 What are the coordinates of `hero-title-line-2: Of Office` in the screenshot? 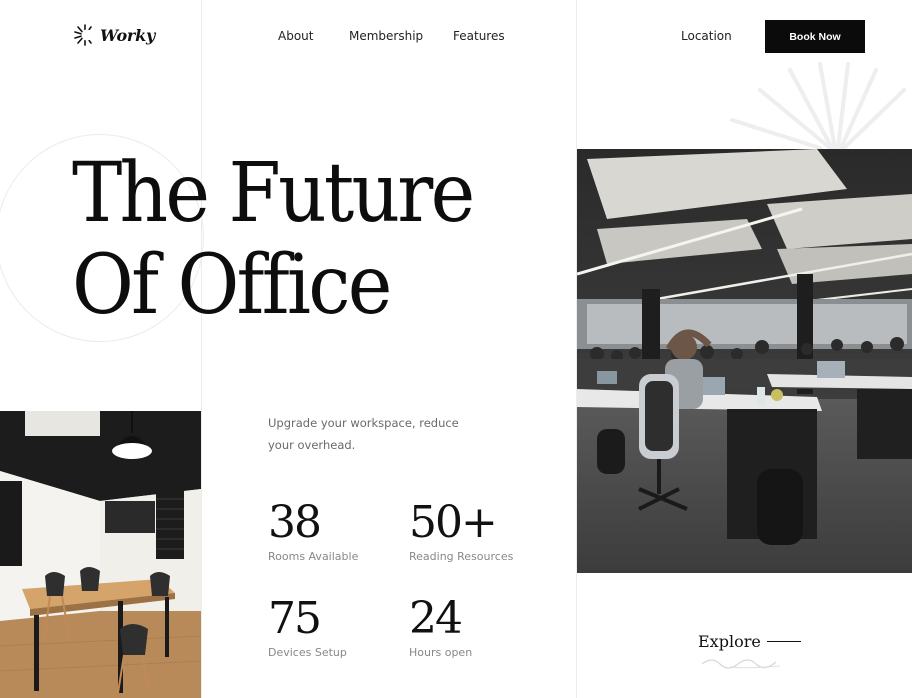 It's located at (232, 285).